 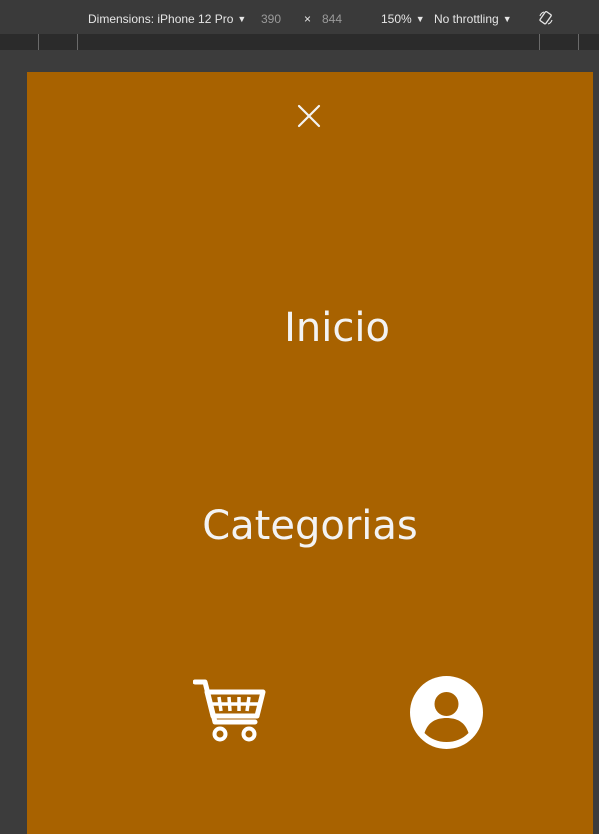 I want to click on zoom-dropdown: 150% ▼, so click(x=403, y=19).